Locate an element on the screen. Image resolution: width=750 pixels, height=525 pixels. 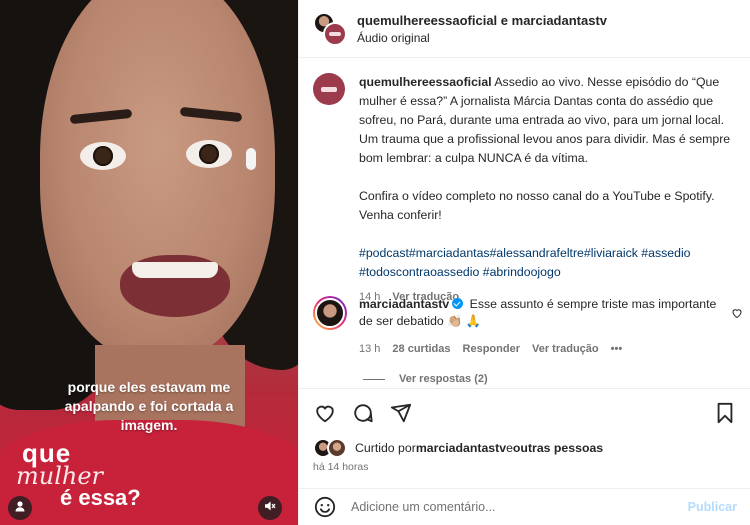
divider is located at coordinates (374, 379).